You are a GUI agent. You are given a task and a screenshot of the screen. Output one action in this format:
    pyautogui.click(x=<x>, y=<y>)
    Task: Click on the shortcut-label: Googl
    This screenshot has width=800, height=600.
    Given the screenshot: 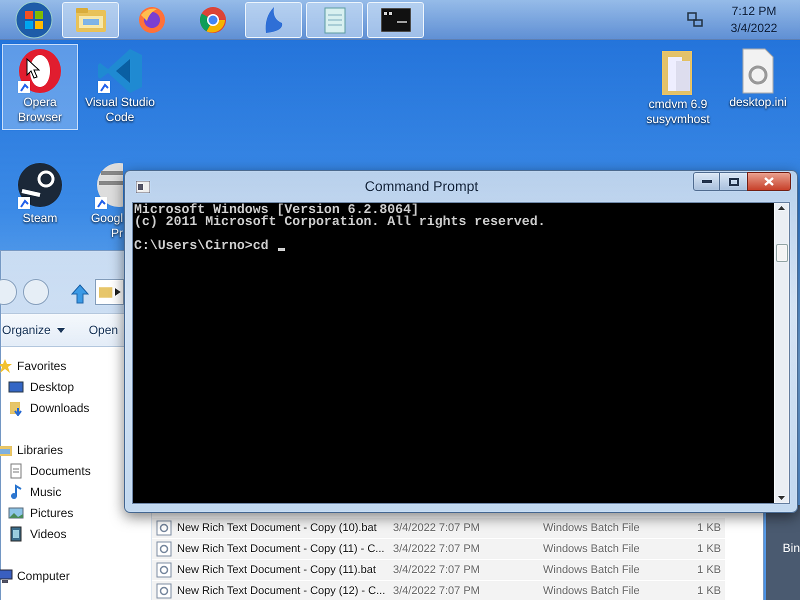 What is the action you would take?
    pyautogui.click(x=106, y=218)
    